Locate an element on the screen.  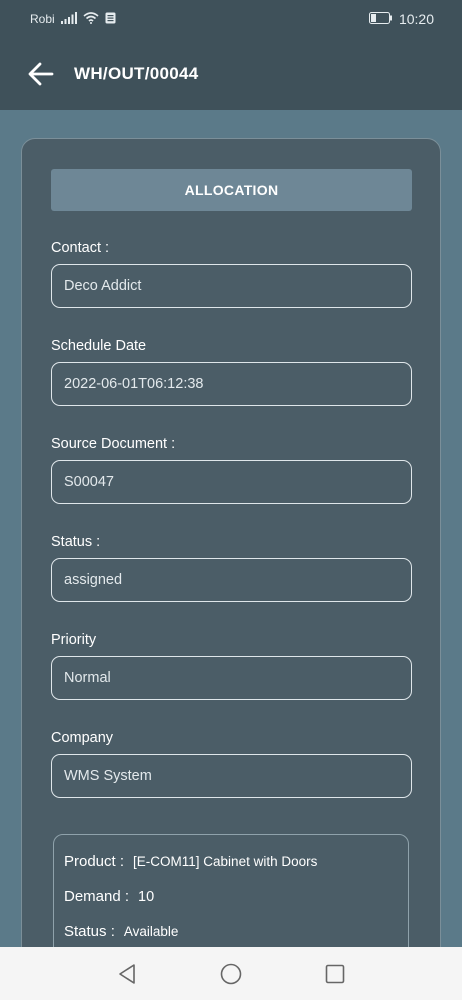
contact-field: Deco Addict is located at coordinates (231, 286).